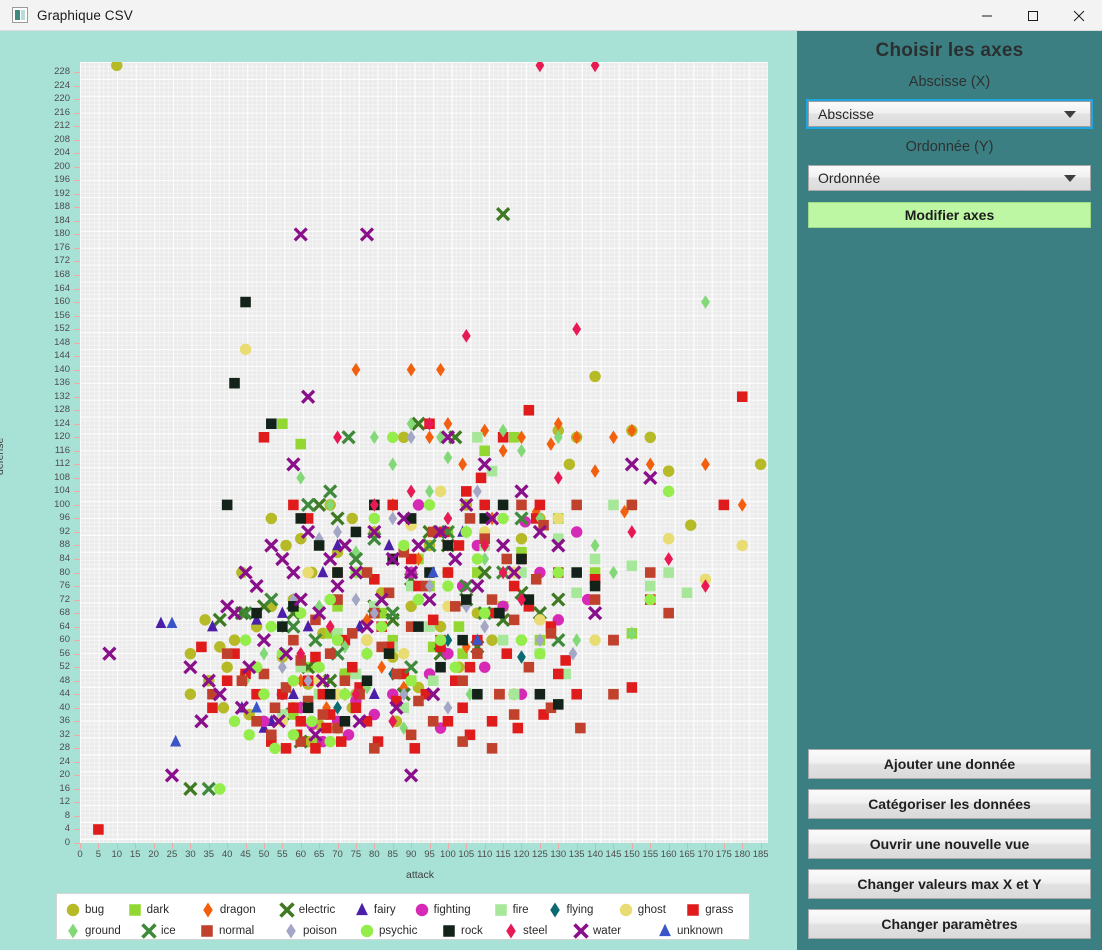  I want to click on y-tick-label: 184, so click(62, 220).